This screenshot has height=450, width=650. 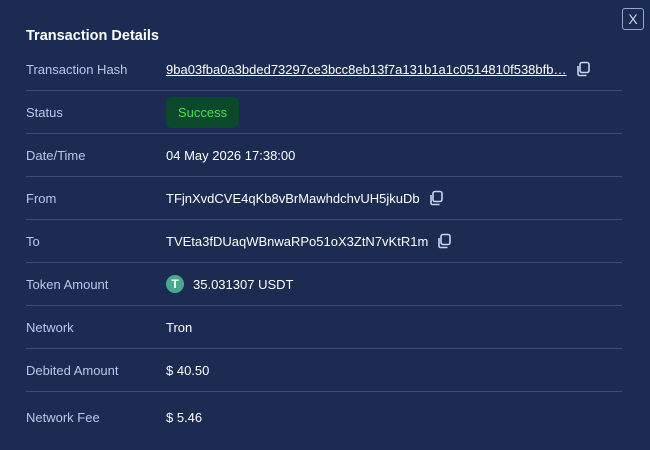 What do you see at coordinates (67, 284) in the screenshot?
I see `token-amount-label: Token Amount` at bounding box center [67, 284].